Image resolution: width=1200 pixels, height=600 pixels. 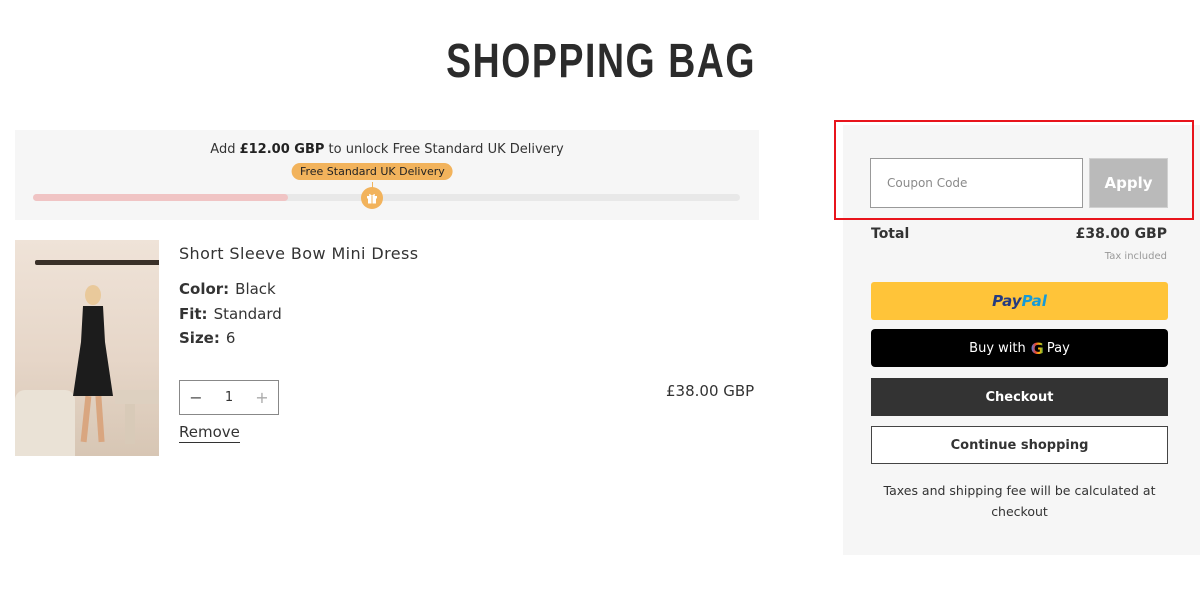 I want to click on total-label: Total, so click(x=890, y=234).